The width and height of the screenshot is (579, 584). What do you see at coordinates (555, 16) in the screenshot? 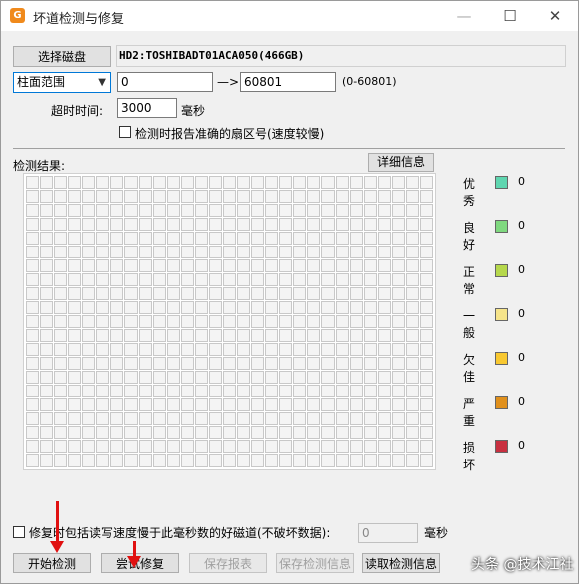
I see `close-icon: ✕` at bounding box center [555, 16].